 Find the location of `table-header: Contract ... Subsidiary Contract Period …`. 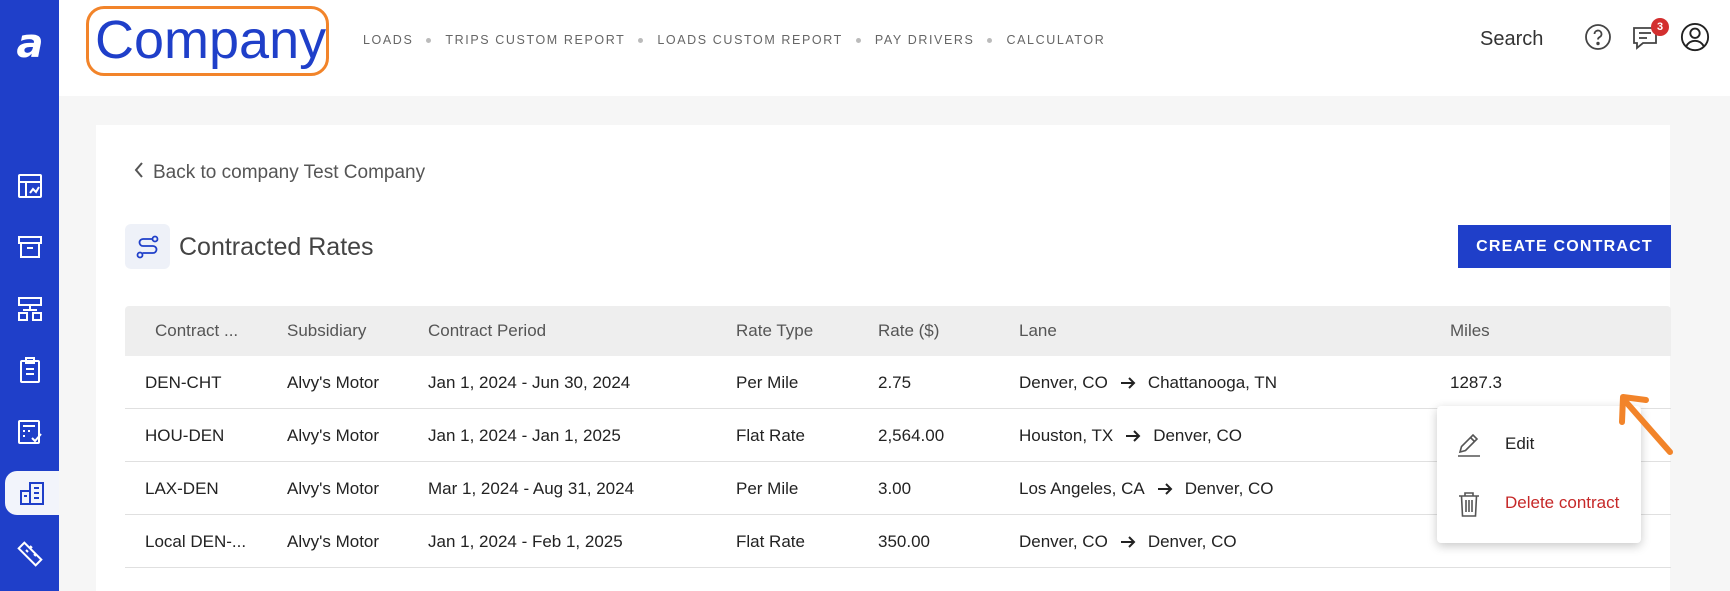

table-header: Contract ... Subsidiary Contract Period … is located at coordinates (898, 331).